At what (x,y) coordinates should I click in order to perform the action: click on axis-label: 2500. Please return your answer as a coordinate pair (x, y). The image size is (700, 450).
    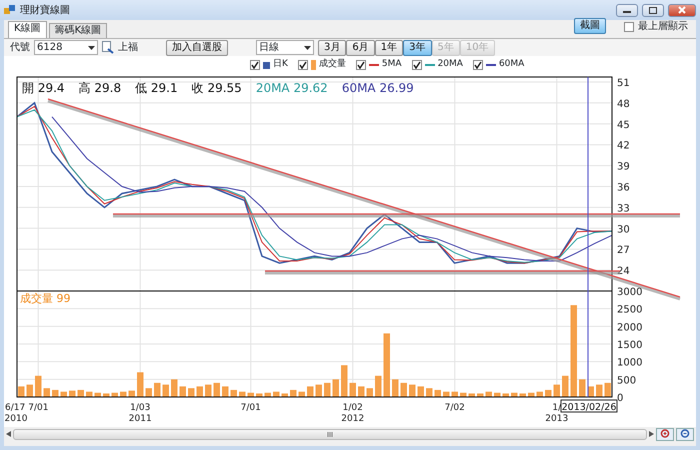
    Looking at the image, I should click on (629, 310).